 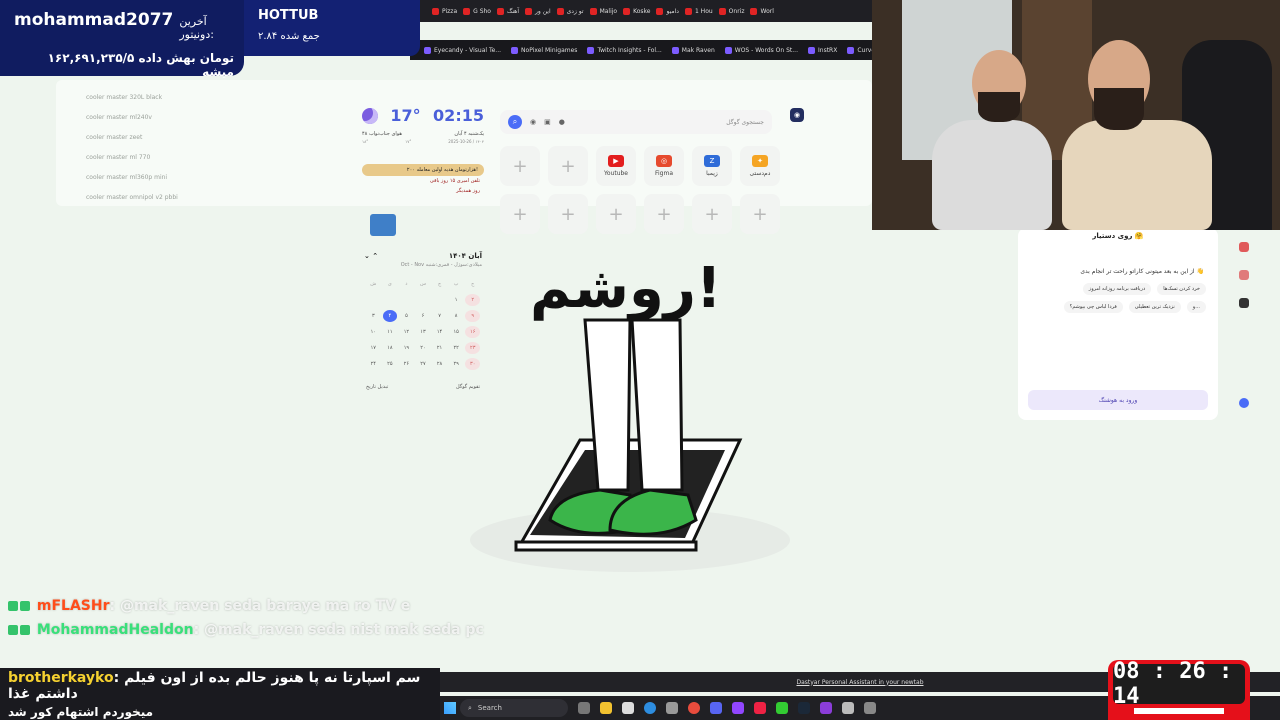 I want to click on assistant-chip: نزدیک ترین تعطیلی, so click(x=1154, y=307).